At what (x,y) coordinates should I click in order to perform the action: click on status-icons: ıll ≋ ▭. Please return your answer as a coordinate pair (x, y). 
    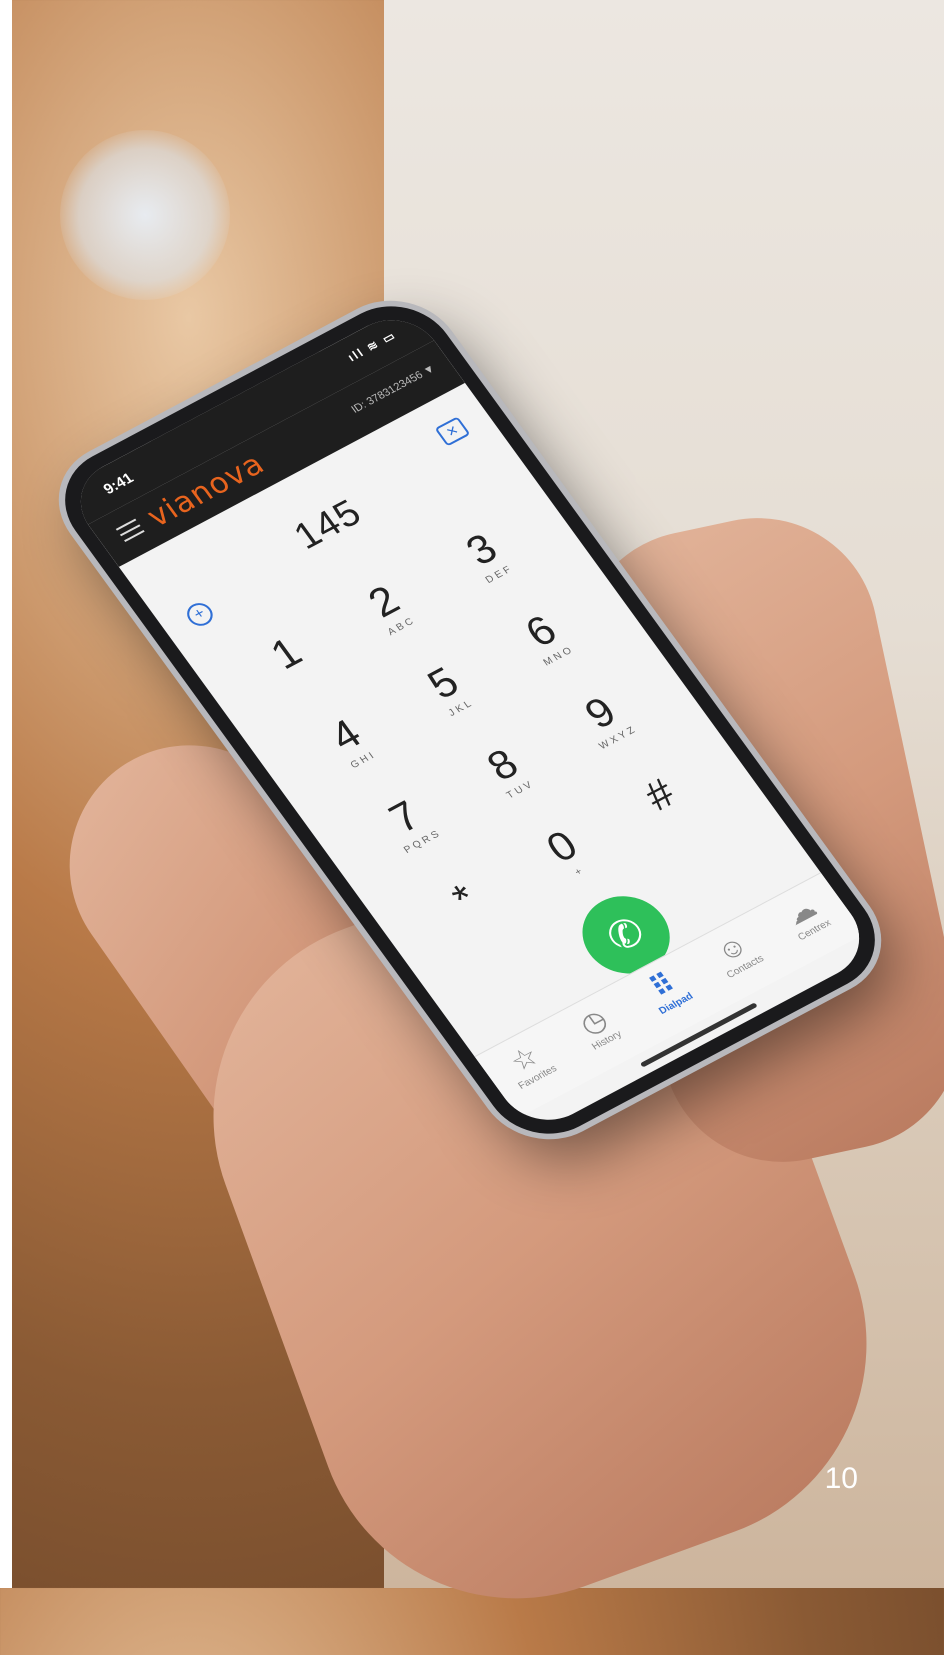
    Looking at the image, I should click on (372, 346).